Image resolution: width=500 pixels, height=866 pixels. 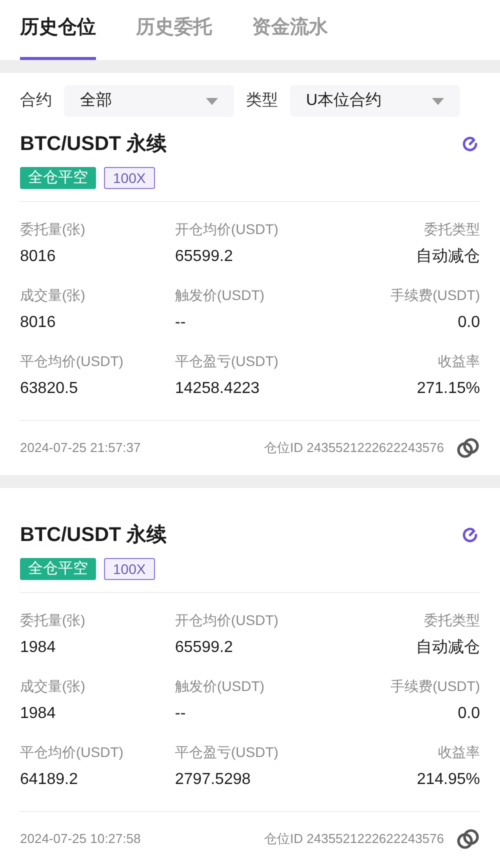 I want to click on close-time: 2024-07-25 10:27:58, so click(x=80, y=839).